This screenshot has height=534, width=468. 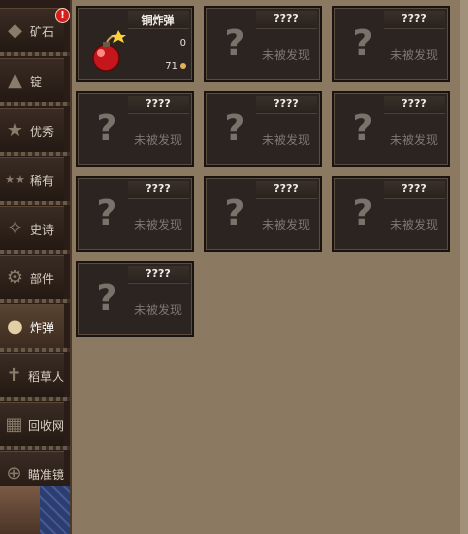 I want to click on scarecrow-icon: ✝, so click(x=14, y=375).